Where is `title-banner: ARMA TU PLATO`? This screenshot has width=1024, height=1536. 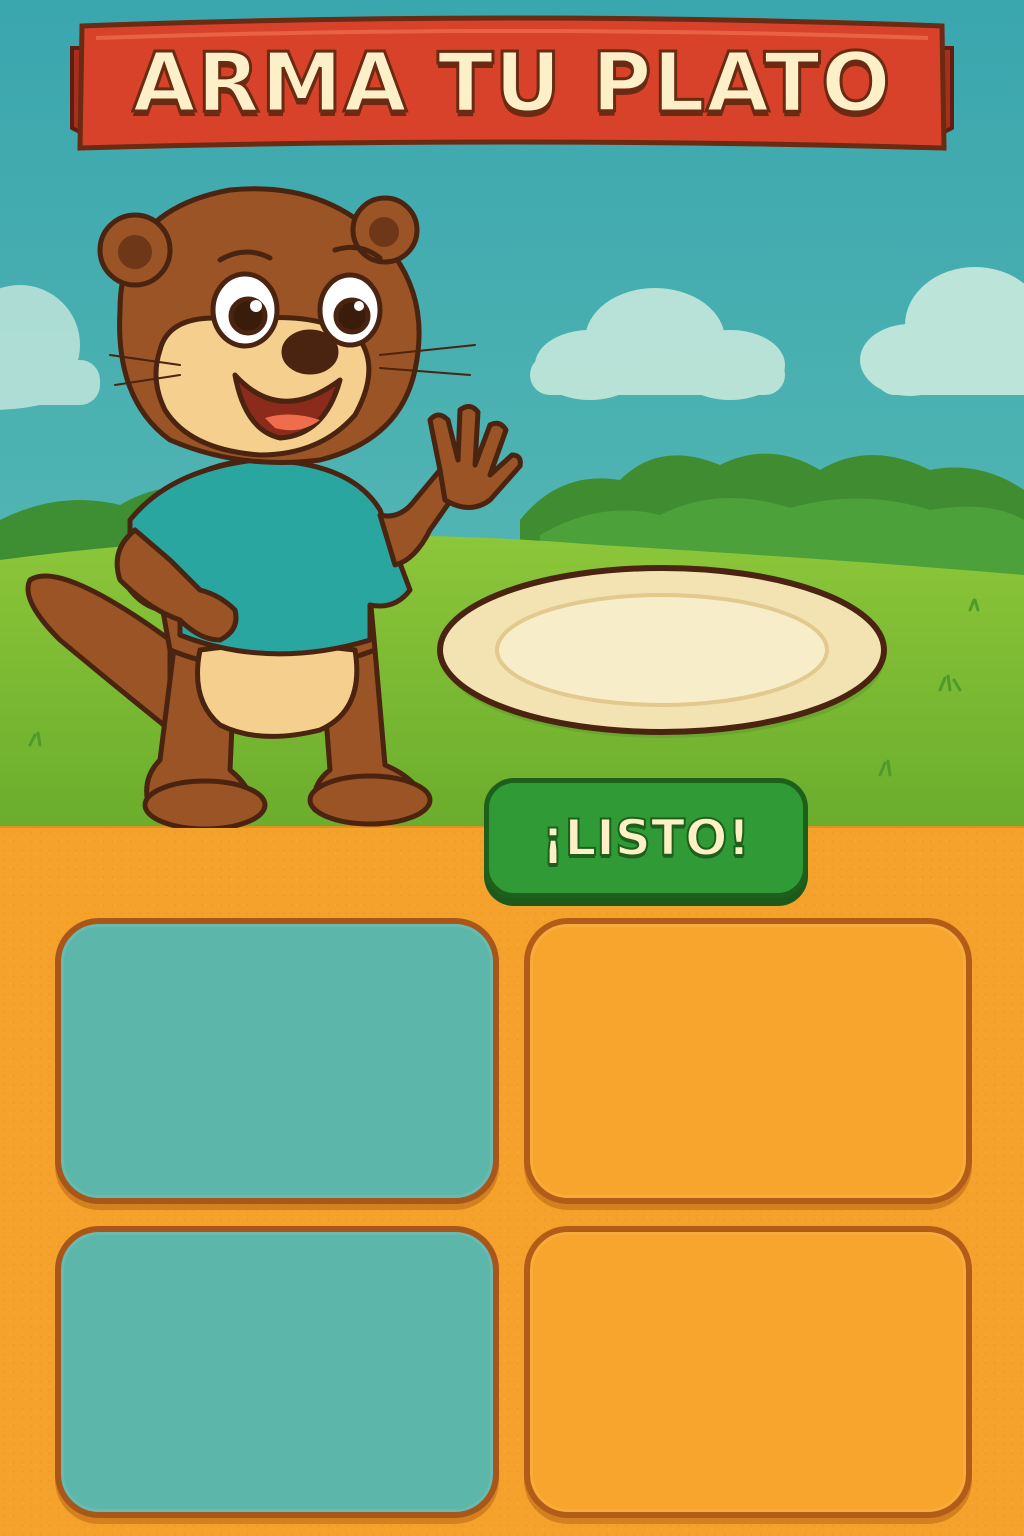
title-banner: ARMA TU PLATO is located at coordinates (512, 83).